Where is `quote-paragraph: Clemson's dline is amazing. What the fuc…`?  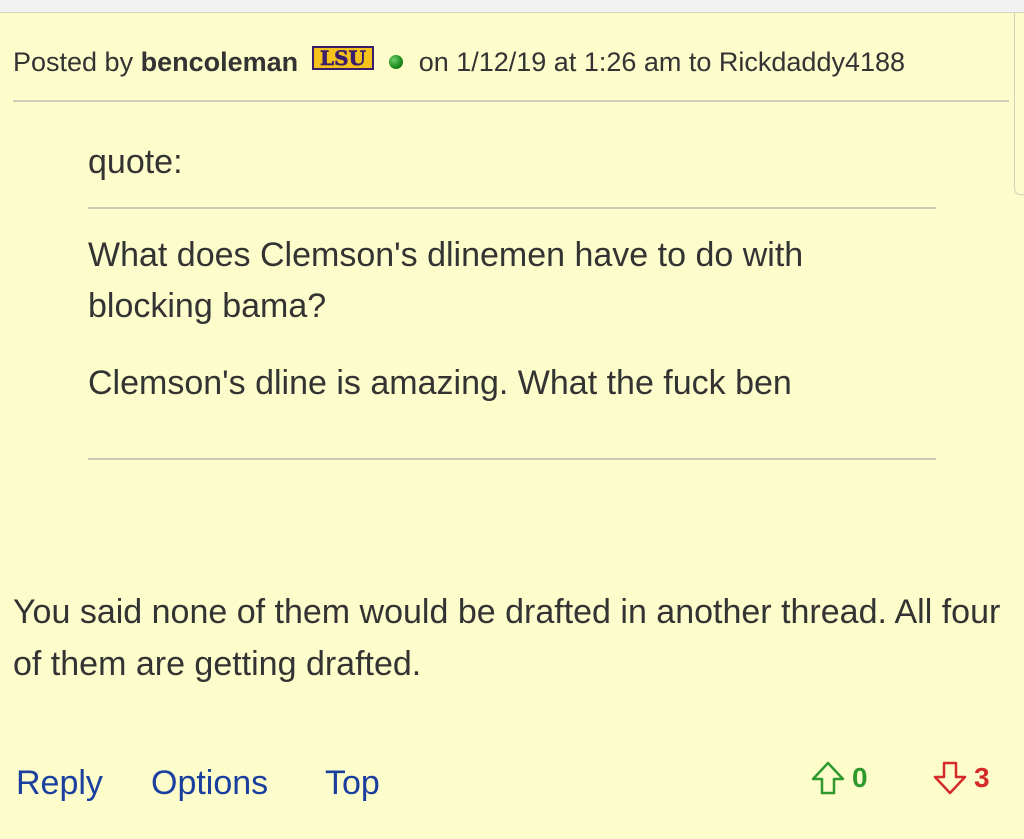
quote-paragraph: Clemson's dline is amazing. What the fuc… is located at coordinates (440, 383).